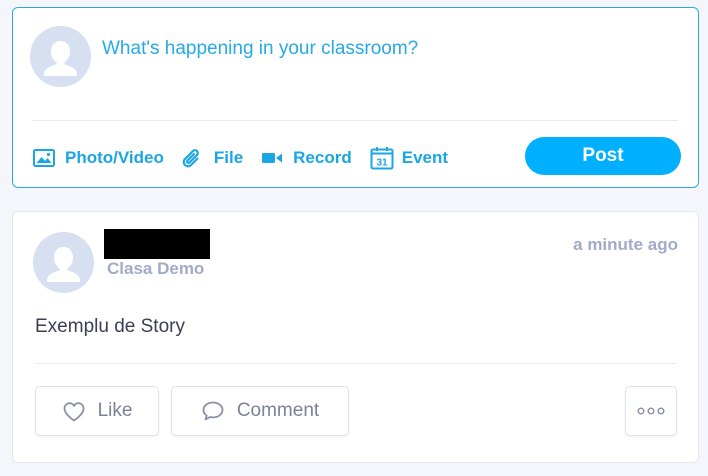  I want to click on class-name: Clasa Demo, so click(155, 269).